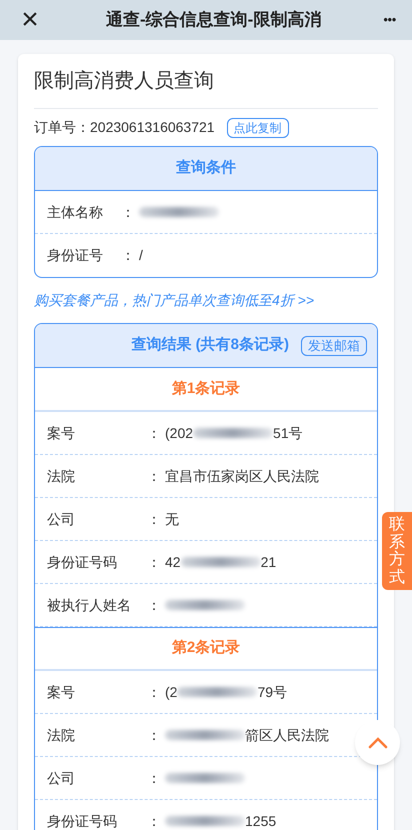  Describe the element at coordinates (172, 519) in the screenshot. I see `field-value: 无` at that location.